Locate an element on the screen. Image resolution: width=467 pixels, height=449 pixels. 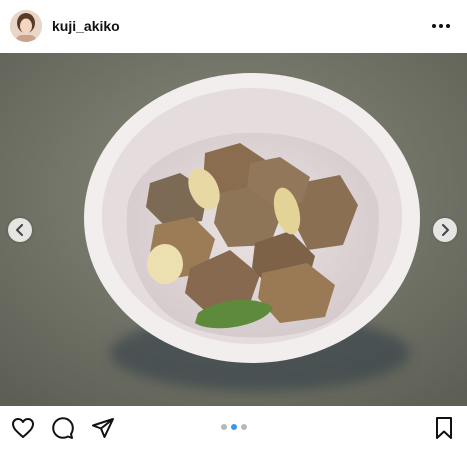
heart-icon is located at coordinates (23, 427).